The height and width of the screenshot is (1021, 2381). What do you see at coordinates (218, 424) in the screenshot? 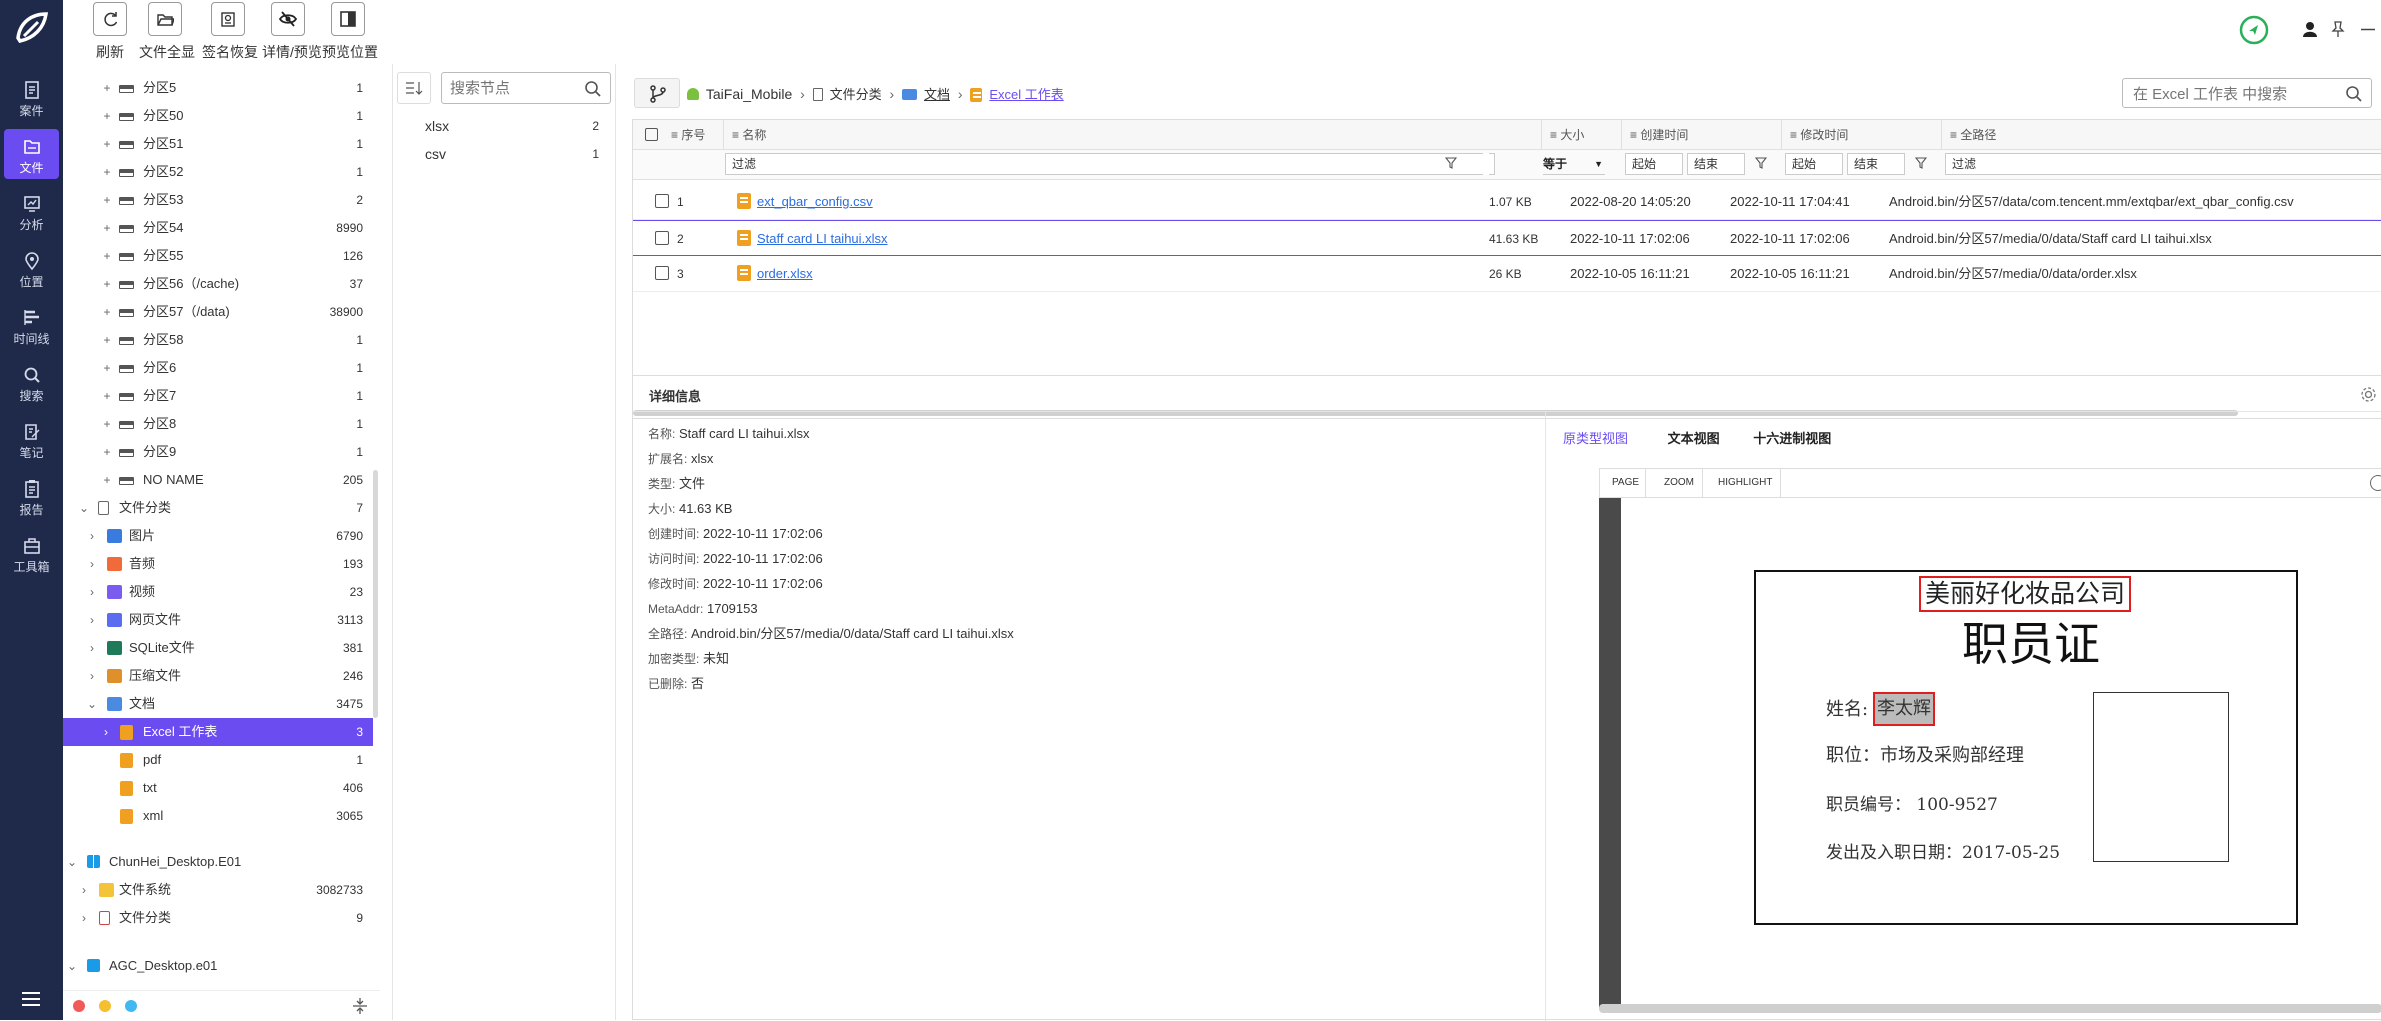
I see `tree-item-partition: + 分区8 1` at bounding box center [218, 424].